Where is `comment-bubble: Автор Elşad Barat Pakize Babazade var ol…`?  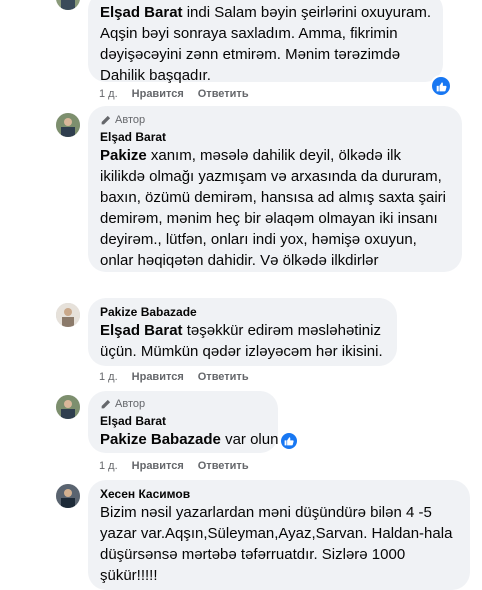 comment-bubble: Автор Elşad Barat Pakize Babazade var ol… is located at coordinates (193, 422).